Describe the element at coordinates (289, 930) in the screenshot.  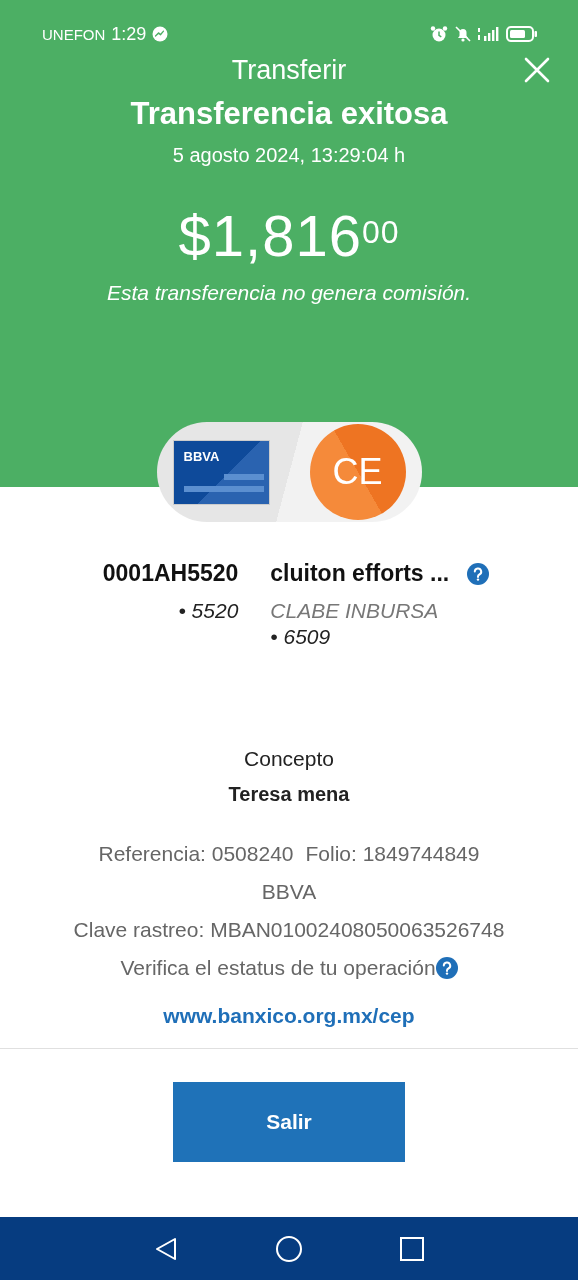
I see `tracking-key: Clave rastreo: MBAN01002408050063526748` at that location.